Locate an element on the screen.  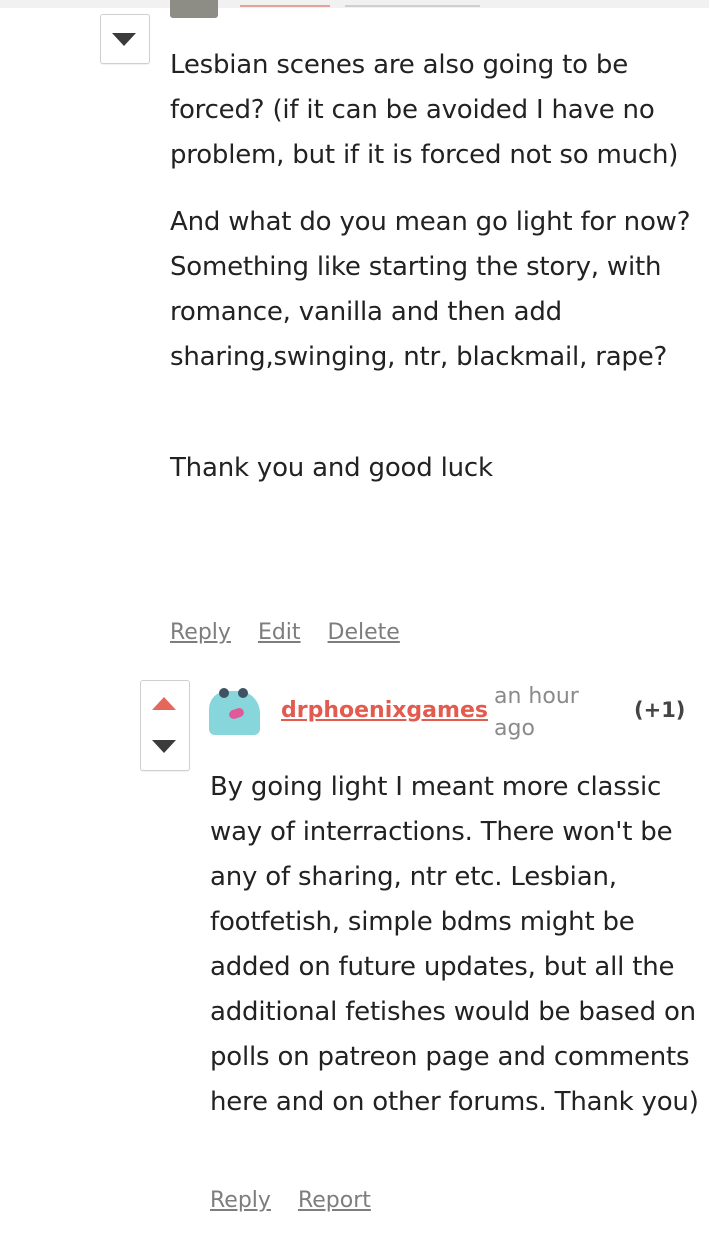
edit-link: Edit is located at coordinates (279, 632).